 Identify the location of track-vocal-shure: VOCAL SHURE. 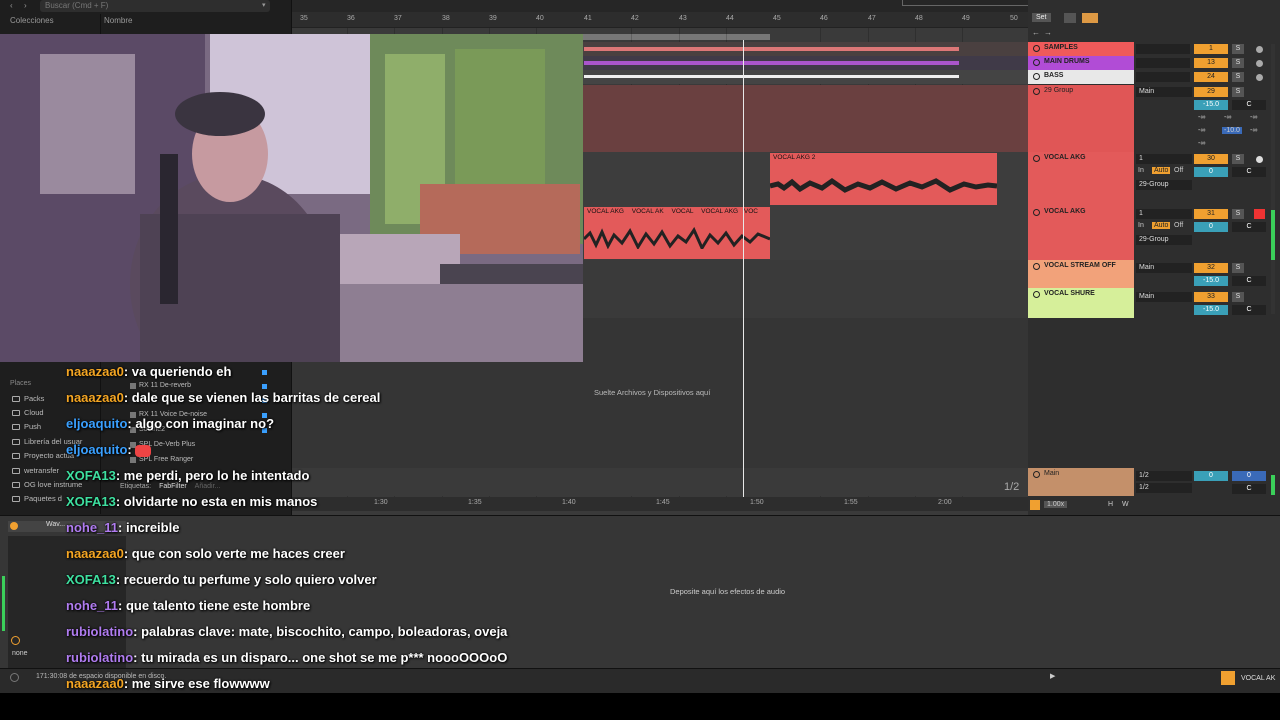
(1081, 303).